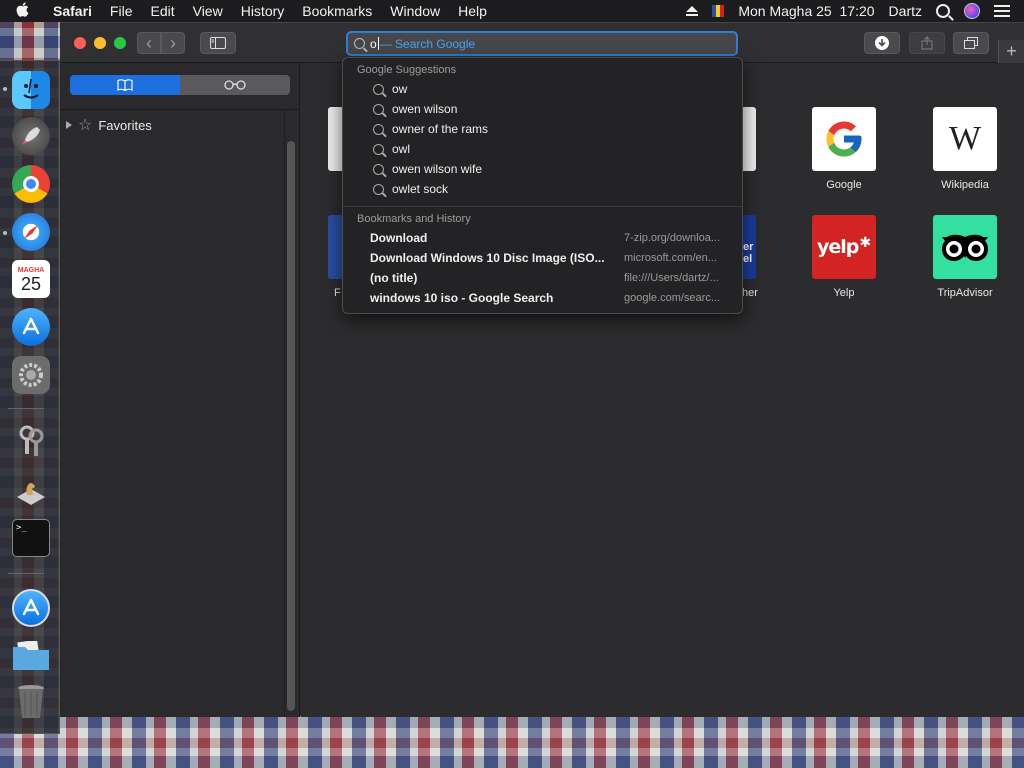 The image size is (1024, 768). I want to click on close-window-button, so click(80, 43).